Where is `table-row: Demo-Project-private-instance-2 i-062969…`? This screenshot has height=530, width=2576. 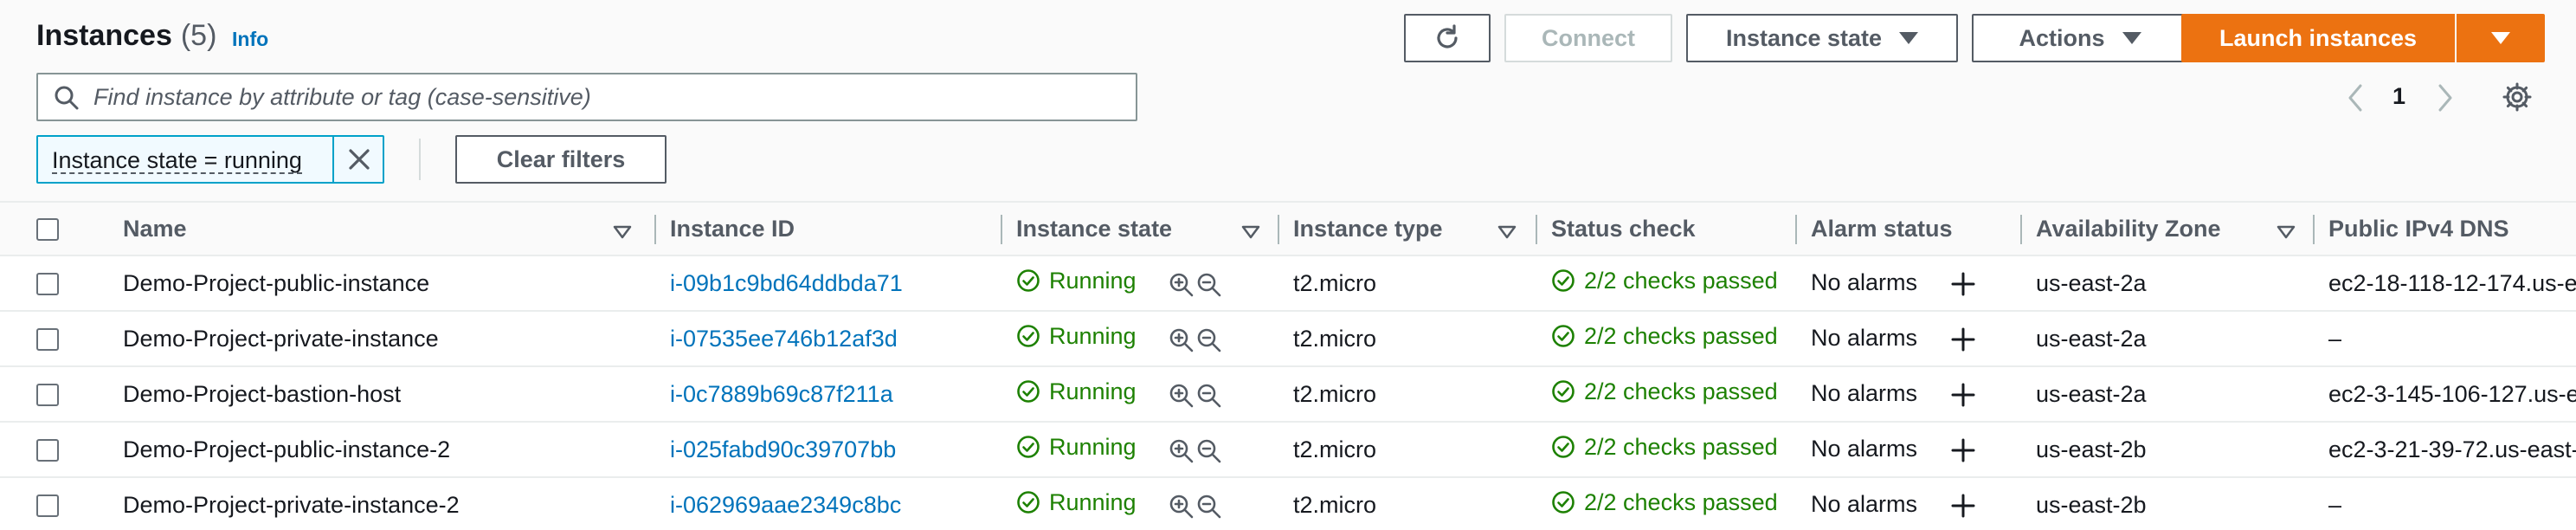
table-row: Demo-Project-private-instance-2 i-062969… is located at coordinates (1288, 503).